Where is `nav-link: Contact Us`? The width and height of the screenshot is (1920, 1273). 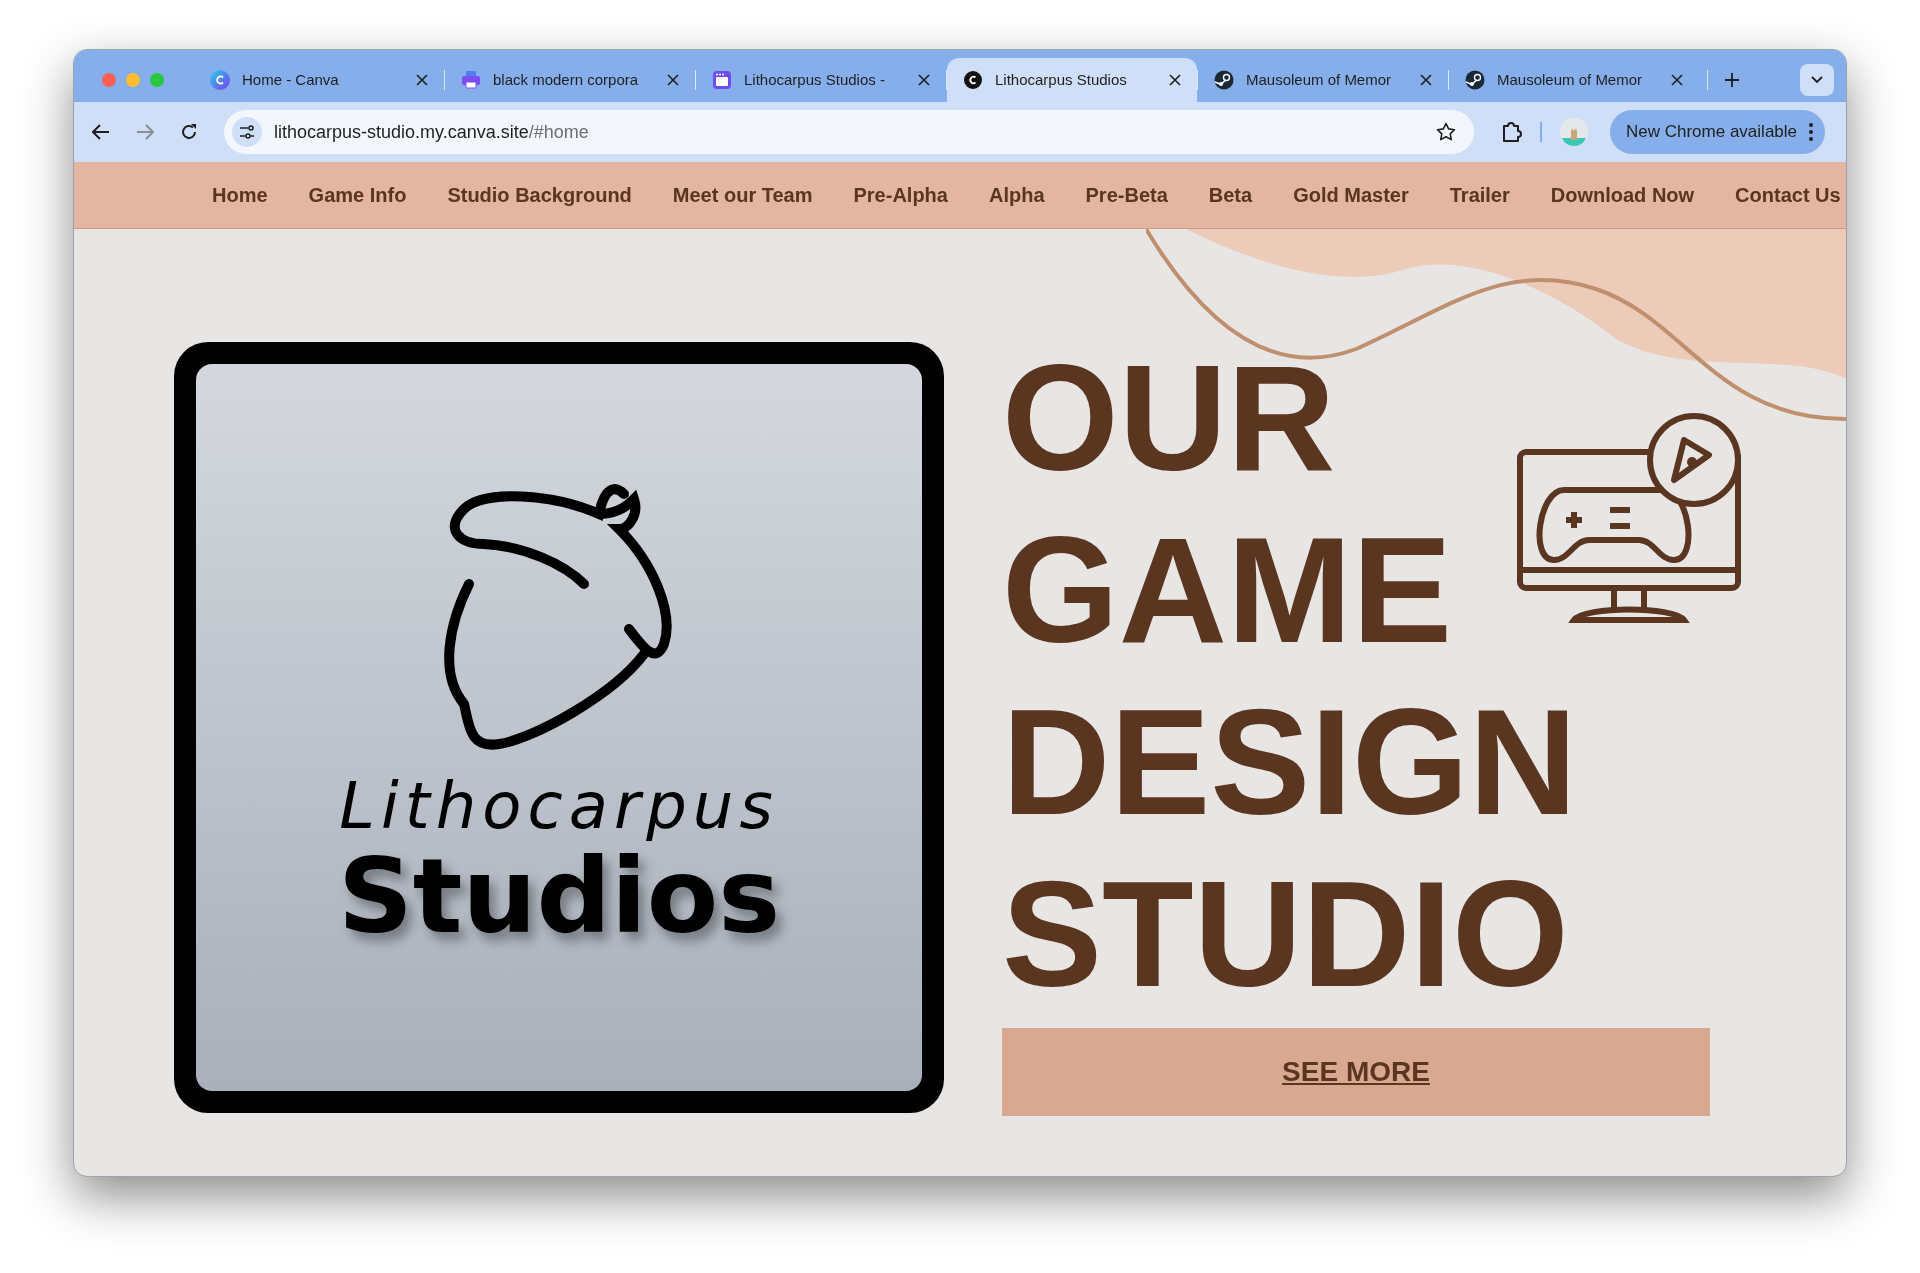
nav-link: Contact Us is located at coordinates (1788, 195).